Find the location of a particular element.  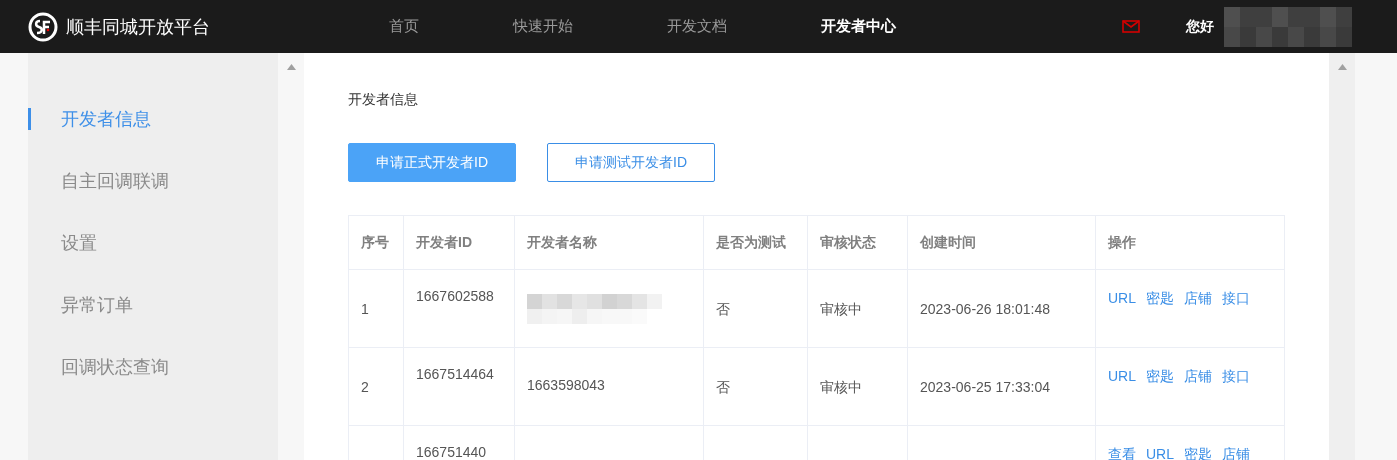

nav-link: 首页 is located at coordinates (404, 26).